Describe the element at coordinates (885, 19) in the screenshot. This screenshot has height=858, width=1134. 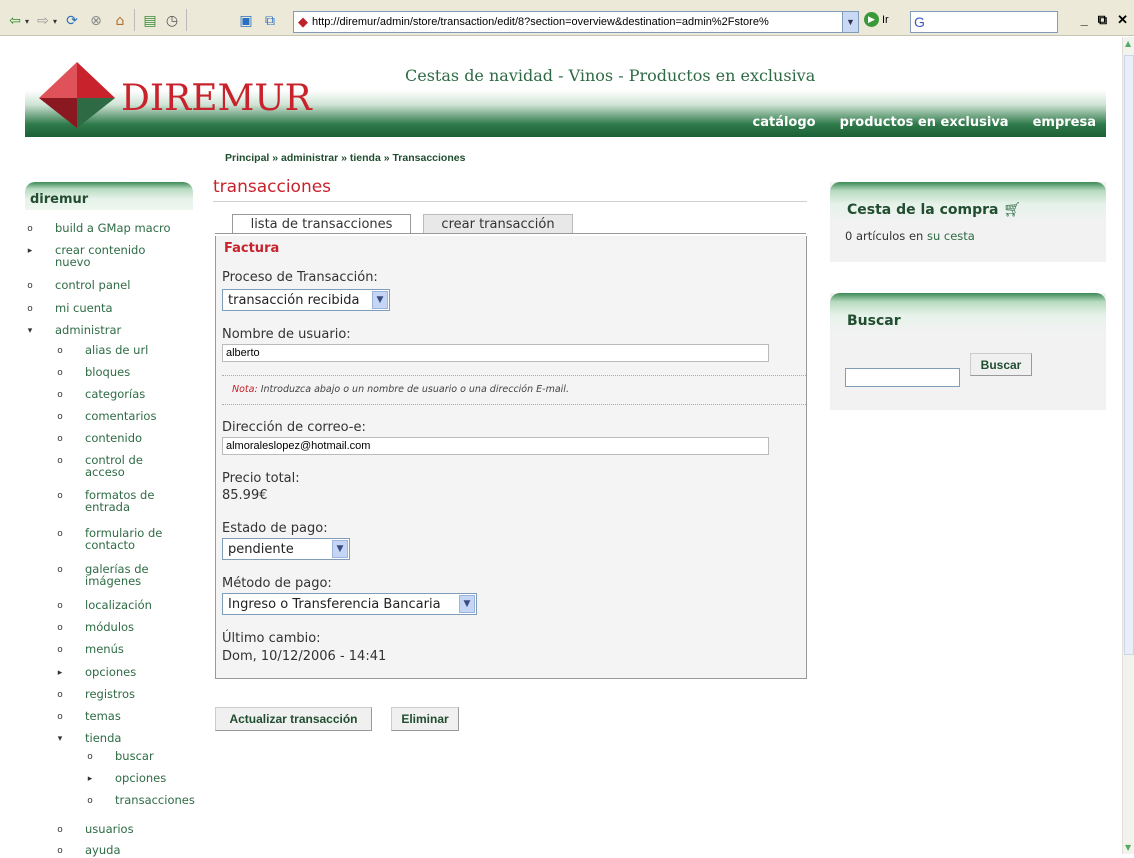
I see `go-label: Ir` at that location.